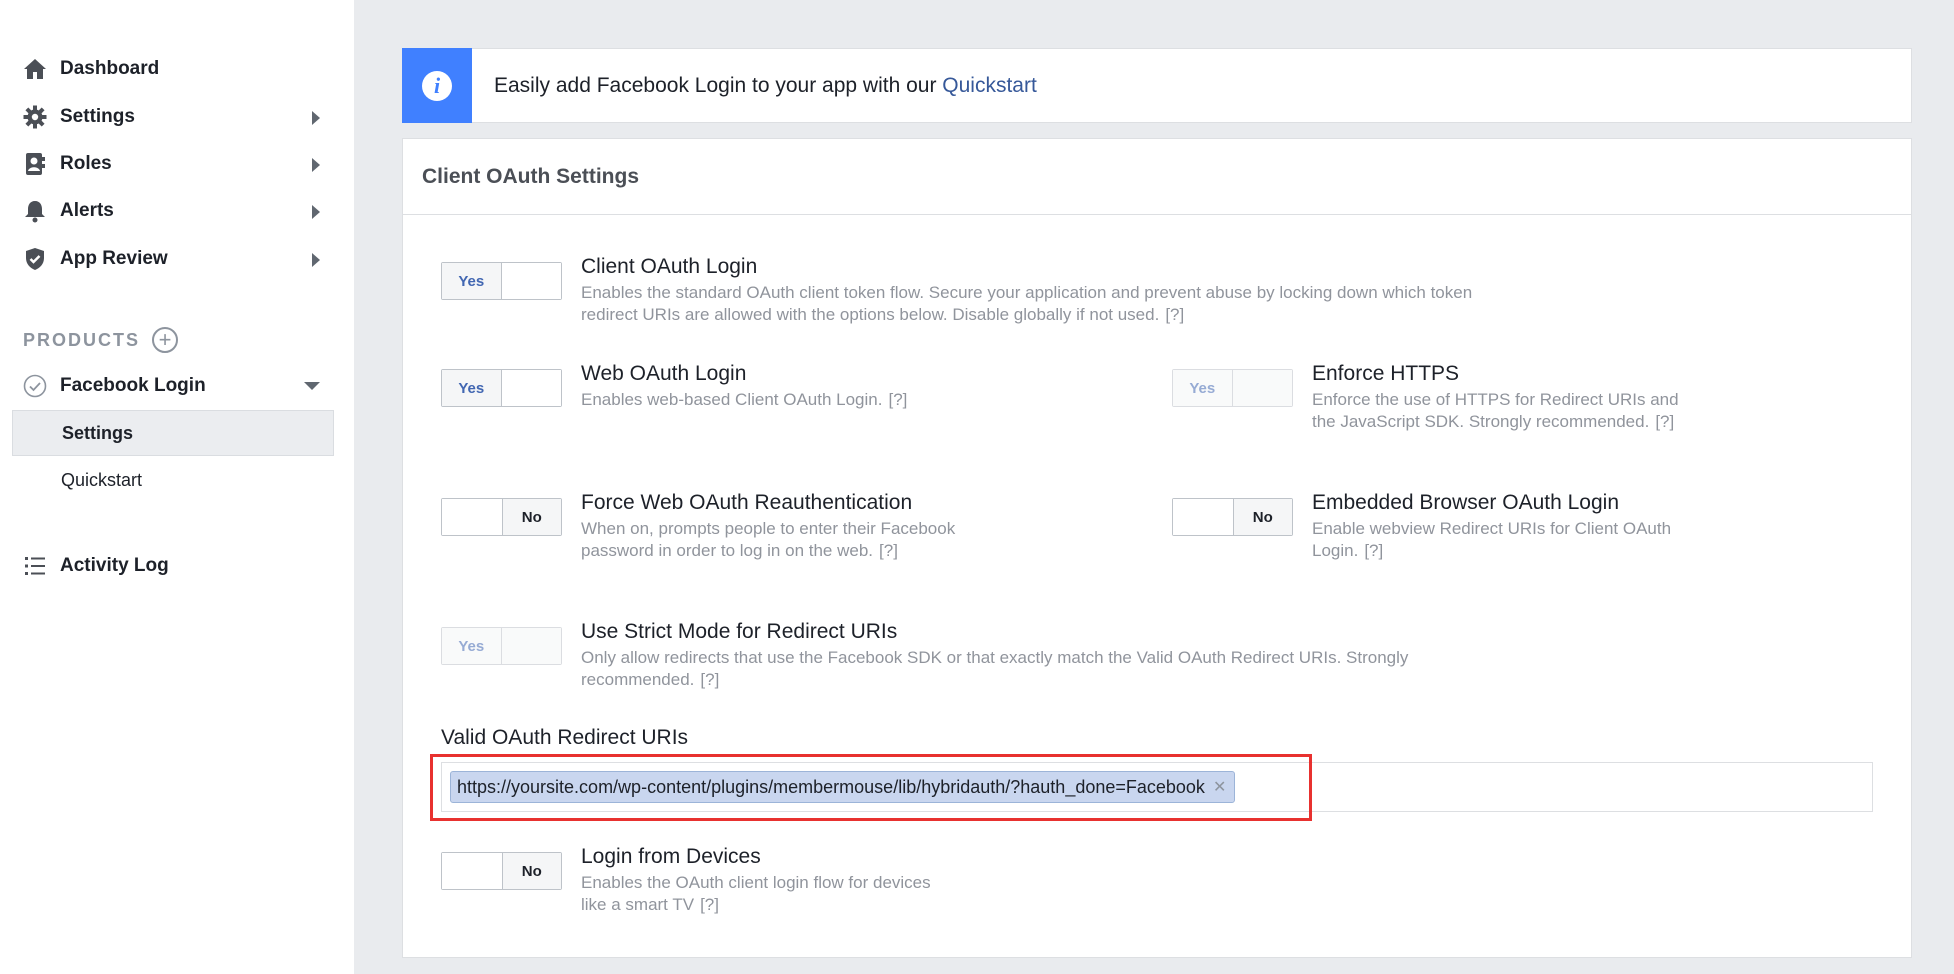 This screenshot has width=1954, height=974. Describe the element at coordinates (173, 480) in the screenshot. I see `sidebar-subitem-quickstart: Quickstart` at that location.